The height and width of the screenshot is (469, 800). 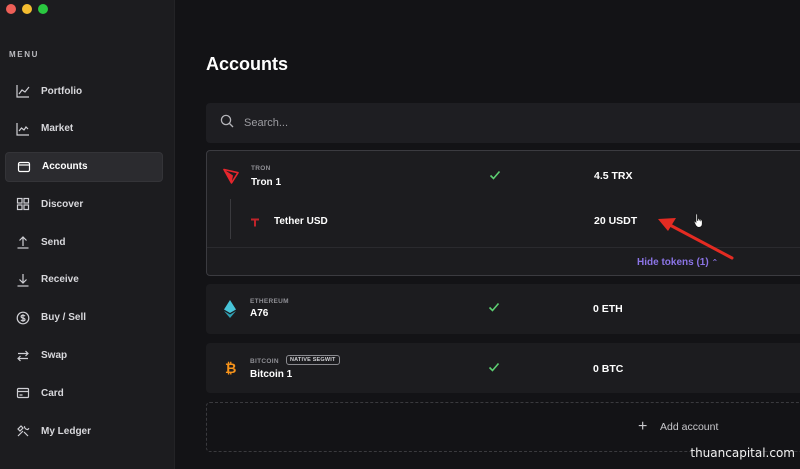 I want to click on sidebar-item-label: Receive, so click(x=60, y=280).